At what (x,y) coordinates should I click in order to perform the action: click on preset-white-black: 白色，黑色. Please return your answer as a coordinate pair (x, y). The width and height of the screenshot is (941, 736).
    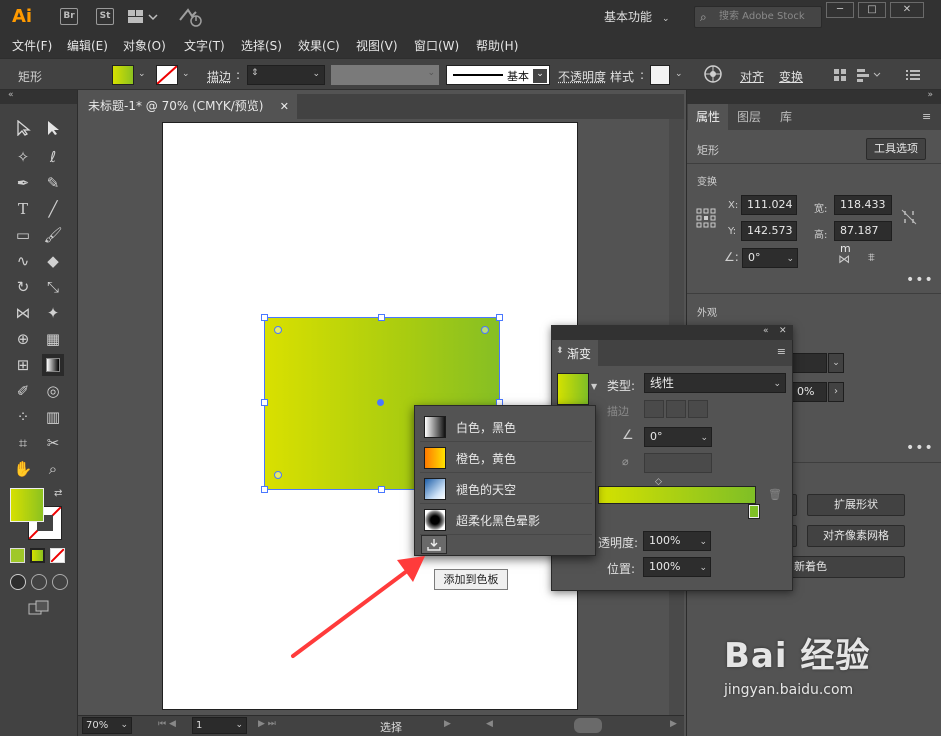
    Looking at the image, I should click on (506, 427).